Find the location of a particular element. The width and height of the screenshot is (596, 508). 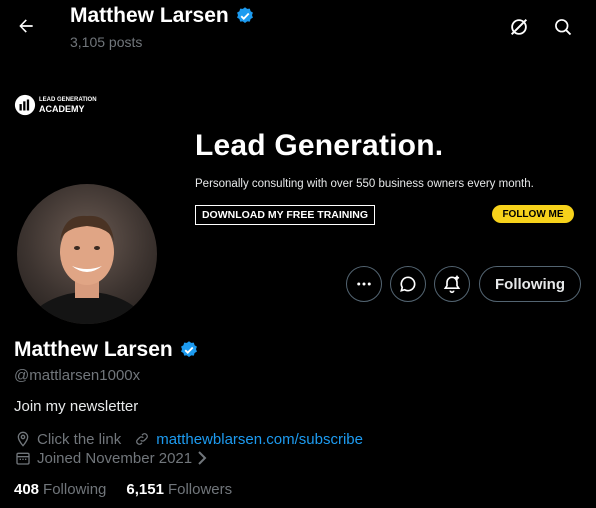

search-button is located at coordinates (563, 27).